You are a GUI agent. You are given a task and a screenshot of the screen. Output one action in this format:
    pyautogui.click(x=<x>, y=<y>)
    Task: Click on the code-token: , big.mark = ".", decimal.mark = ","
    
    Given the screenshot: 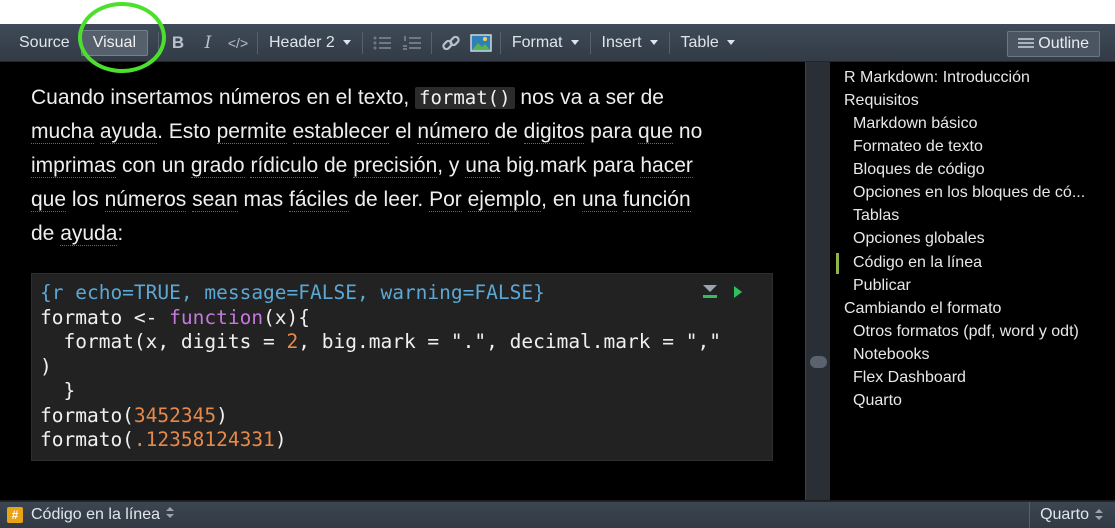 What is the action you would take?
    pyautogui.click(x=509, y=341)
    